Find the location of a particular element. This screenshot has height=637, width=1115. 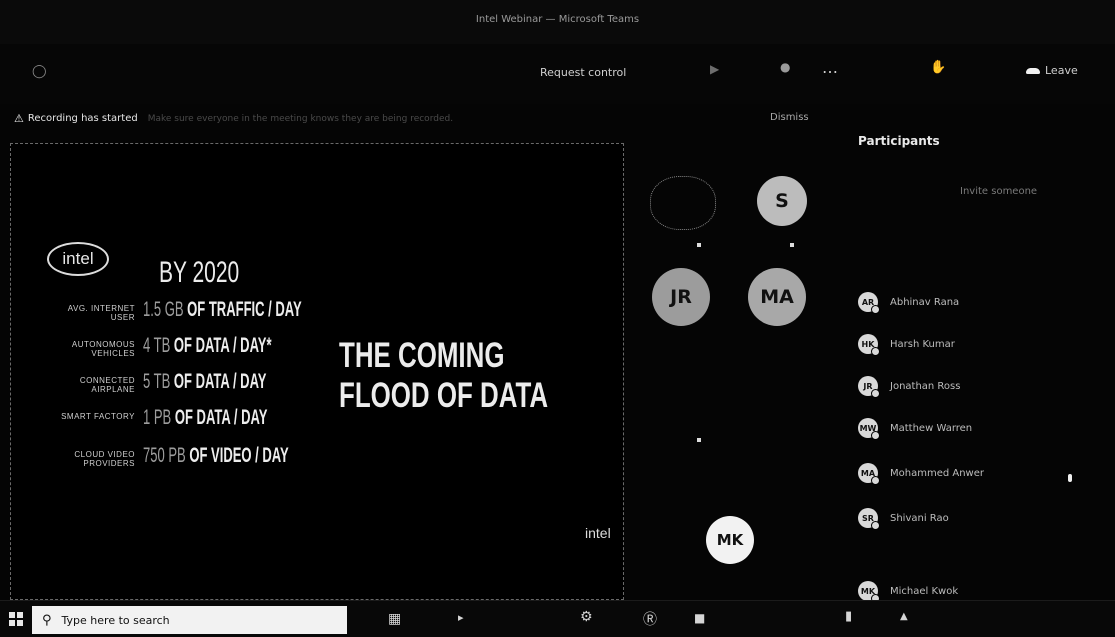

stat-label: CLOUD VIDEO PROVIDERS is located at coordinates (104, 459).